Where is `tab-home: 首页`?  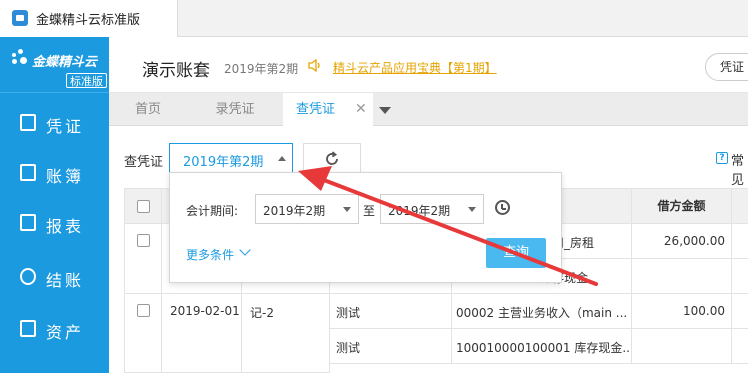
tab-home: 首页 is located at coordinates (148, 109).